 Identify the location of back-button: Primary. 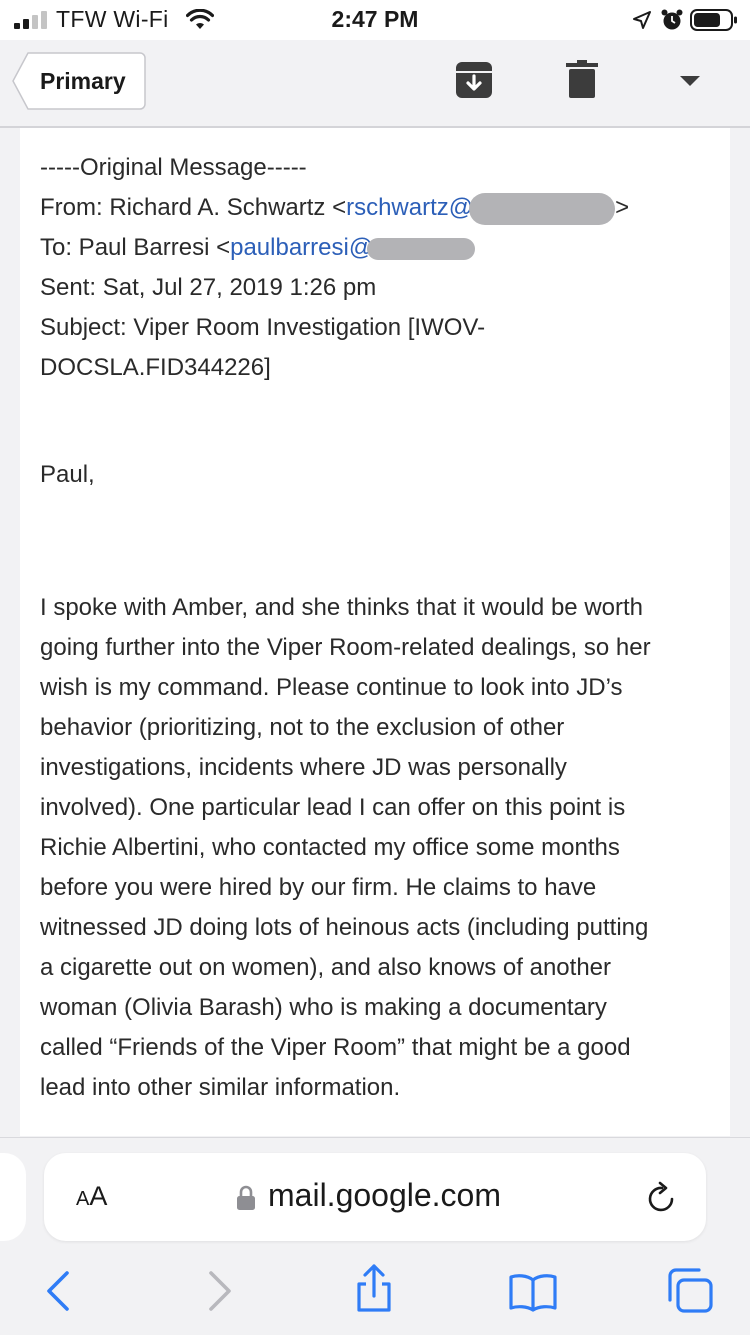
(79, 81).